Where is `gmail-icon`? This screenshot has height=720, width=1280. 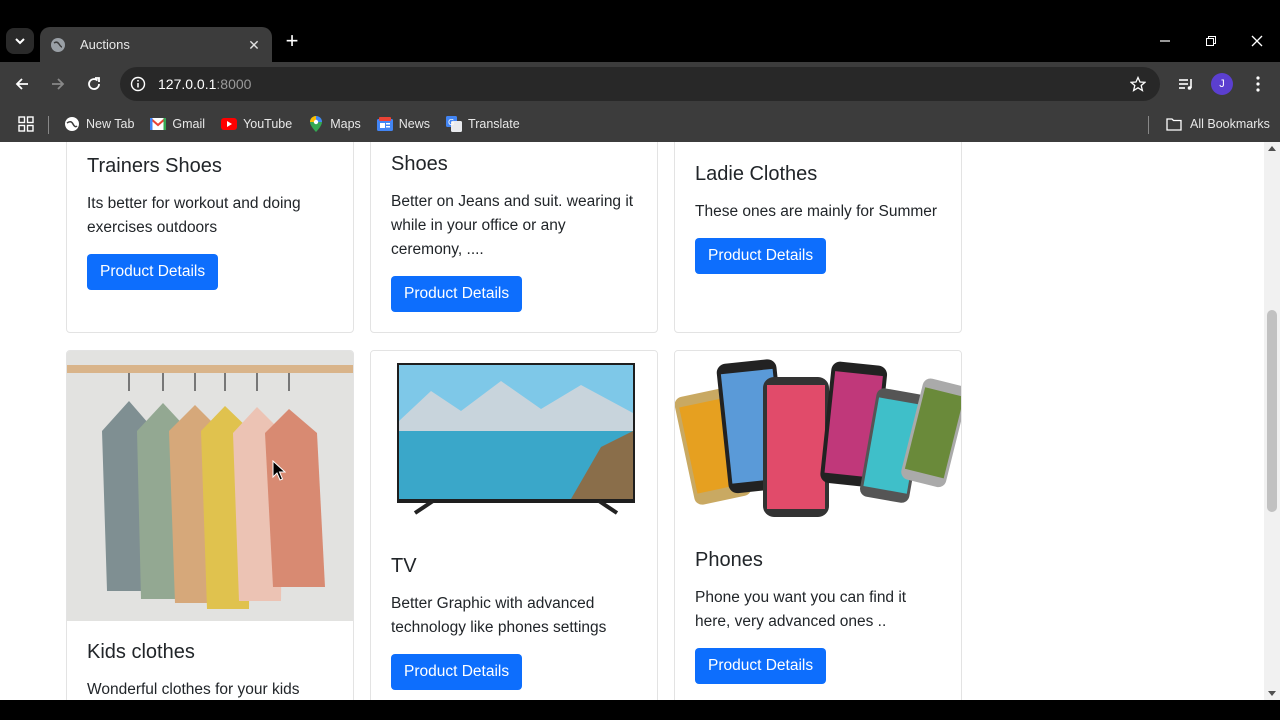 gmail-icon is located at coordinates (158, 124).